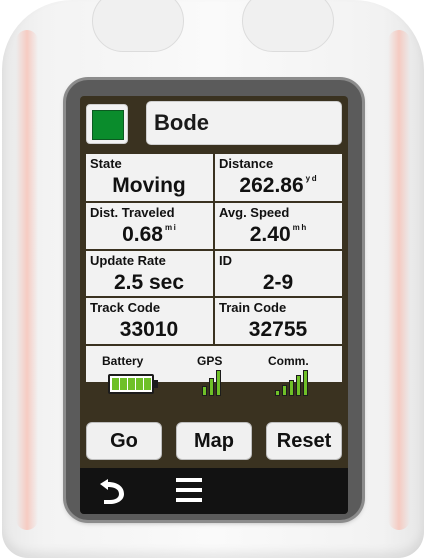 This screenshot has width=426, height=558. I want to click on field-dist-traveled: Dist. Traveled 0.68 m i, so click(149, 227).